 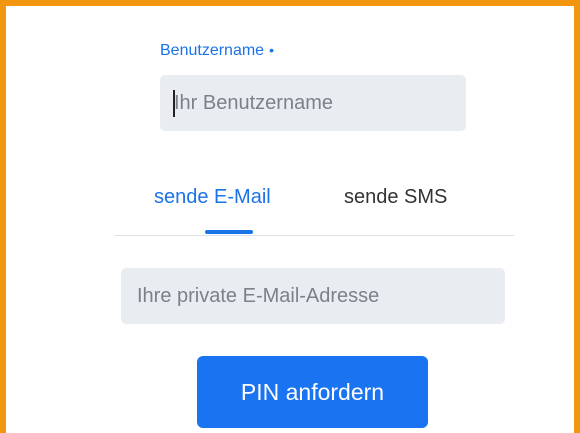 What do you see at coordinates (229, 232) in the screenshot?
I see `active-tab-indicator` at bounding box center [229, 232].